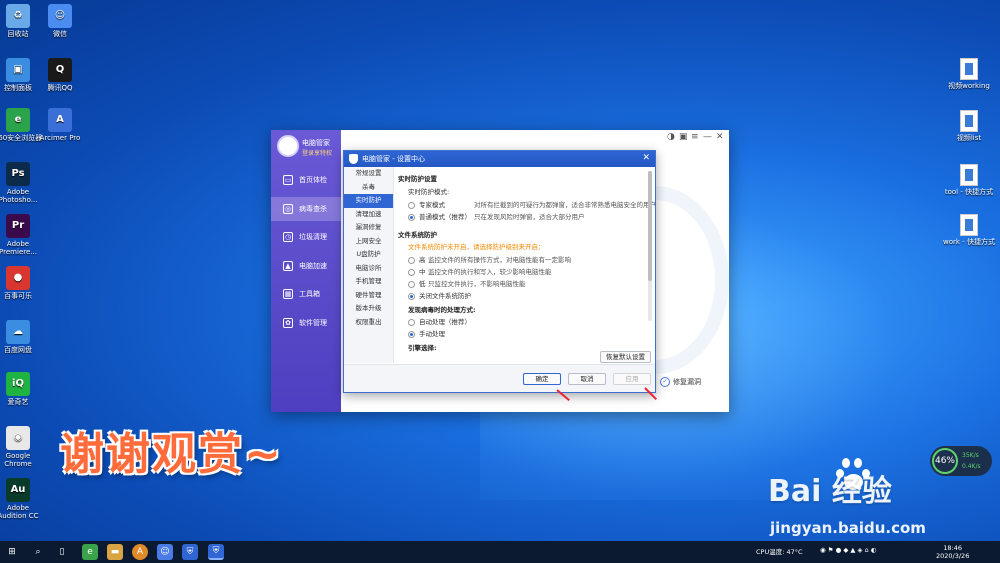 This screenshot has width=1000, height=563. What do you see at coordinates (969, 230) in the screenshot?
I see `desktop-shortcut: work - 快捷方式` at bounding box center [969, 230].